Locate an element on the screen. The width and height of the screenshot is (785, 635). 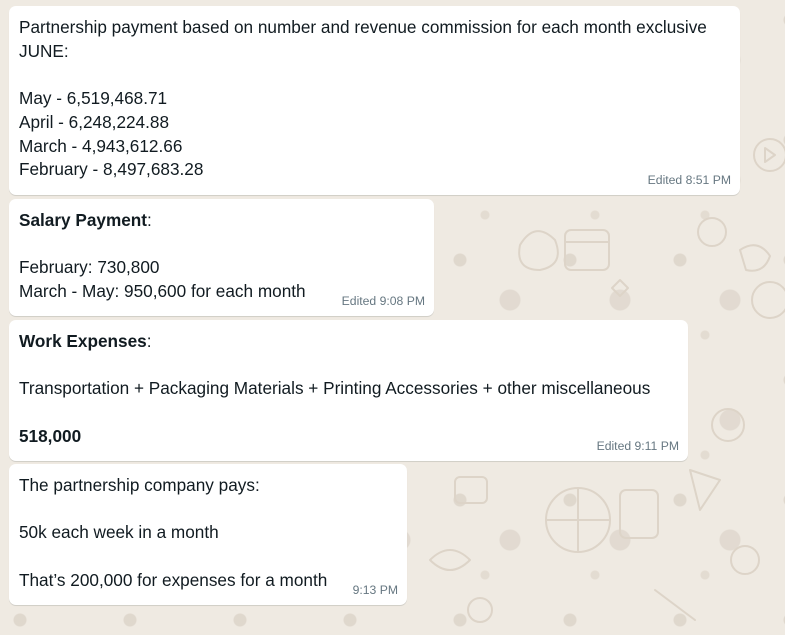
message-timestamp: Edited 9:08 PM is located at coordinates (383, 301).